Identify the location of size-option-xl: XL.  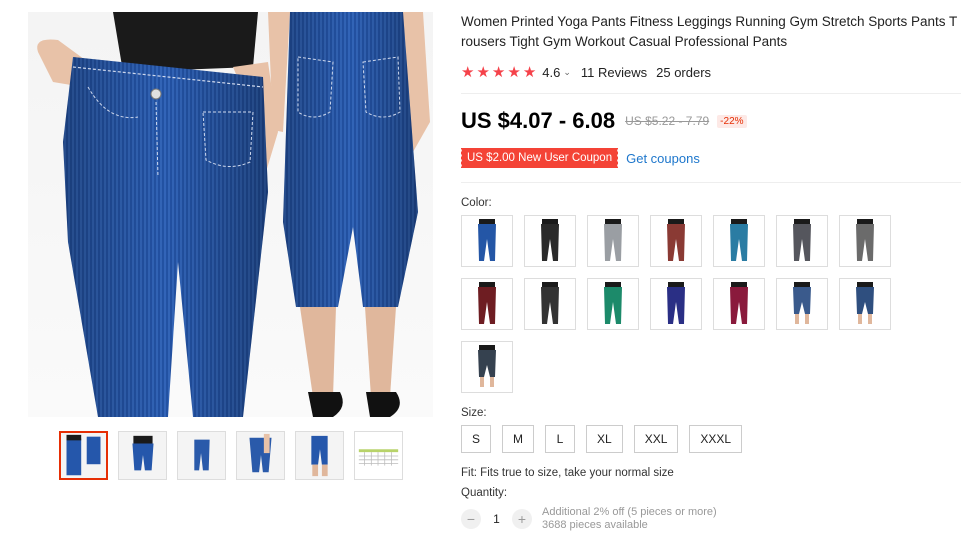
(604, 439).